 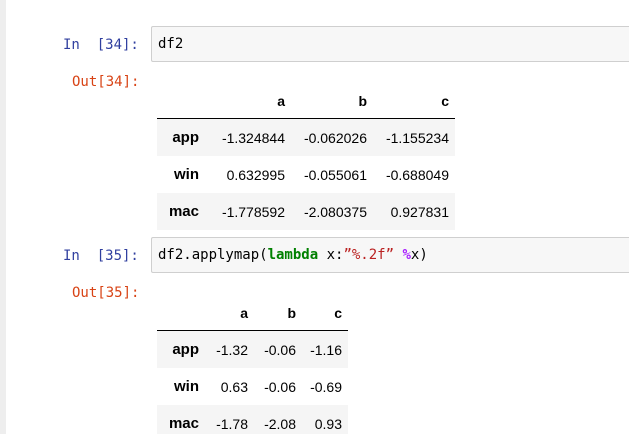 I want to click on table-cell: 0.927831, so click(x=419, y=211).